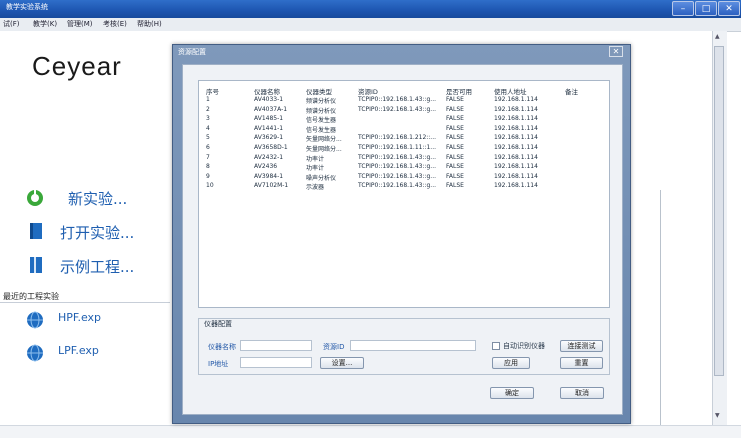 This screenshot has width=741, height=438. What do you see at coordinates (36, 232) in the screenshot?
I see `open-experiment-action` at bounding box center [36, 232].